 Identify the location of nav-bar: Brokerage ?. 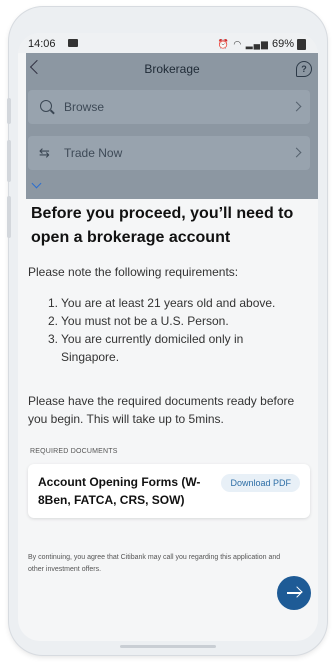
(172, 69).